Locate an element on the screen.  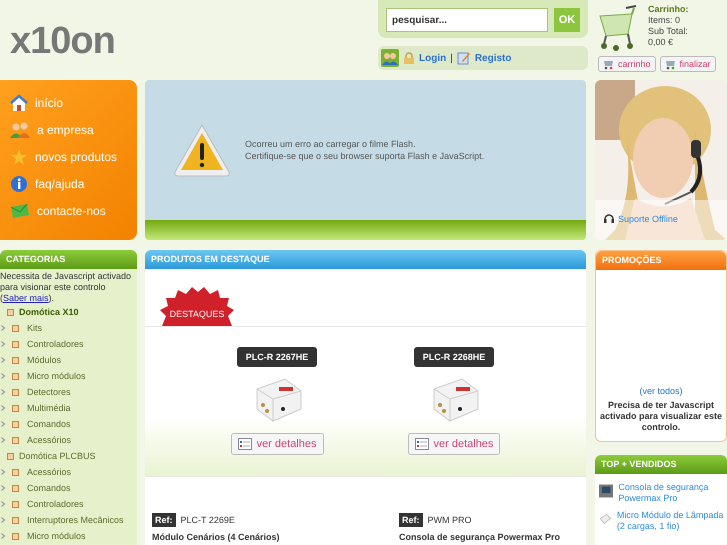
category-item: Multimédia is located at coordinates (49, 408).